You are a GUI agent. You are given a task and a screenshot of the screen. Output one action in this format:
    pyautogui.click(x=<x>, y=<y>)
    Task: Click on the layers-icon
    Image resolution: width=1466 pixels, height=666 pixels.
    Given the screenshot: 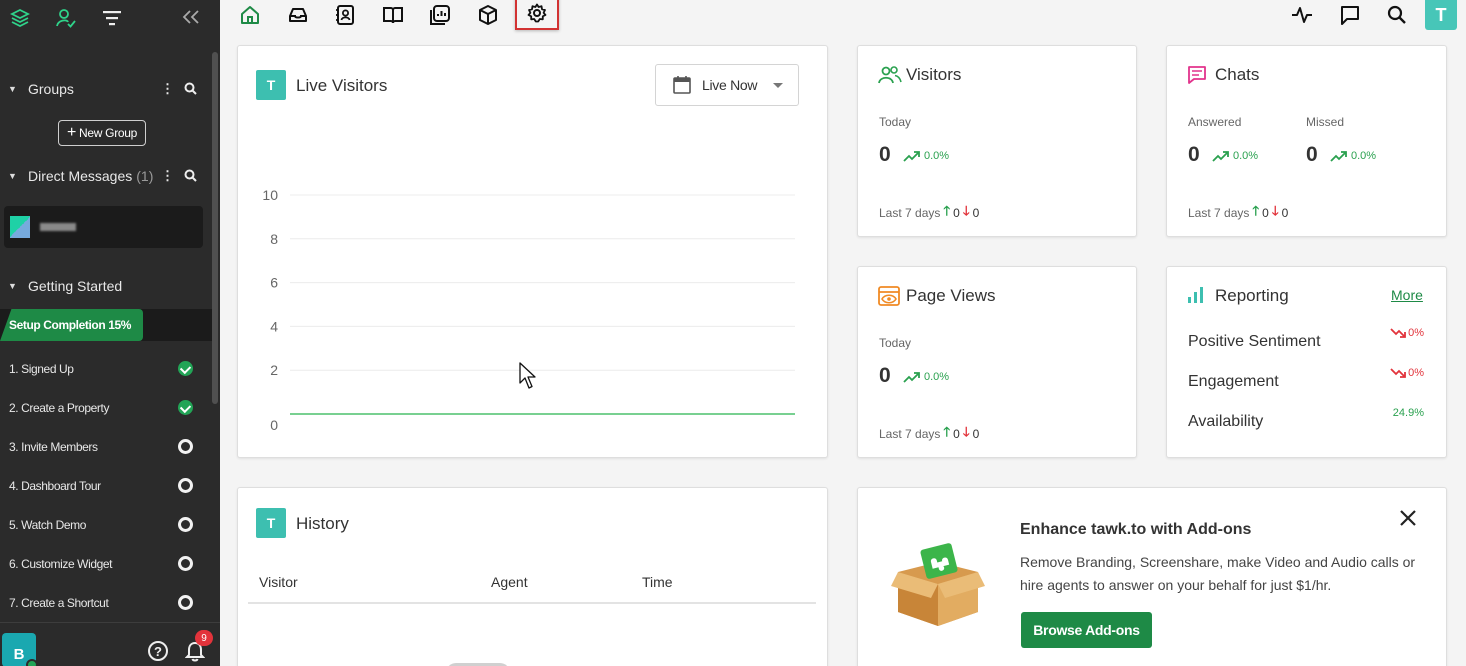 What is the action you would take?
    pyautogui.click(x=20, y=18)
    